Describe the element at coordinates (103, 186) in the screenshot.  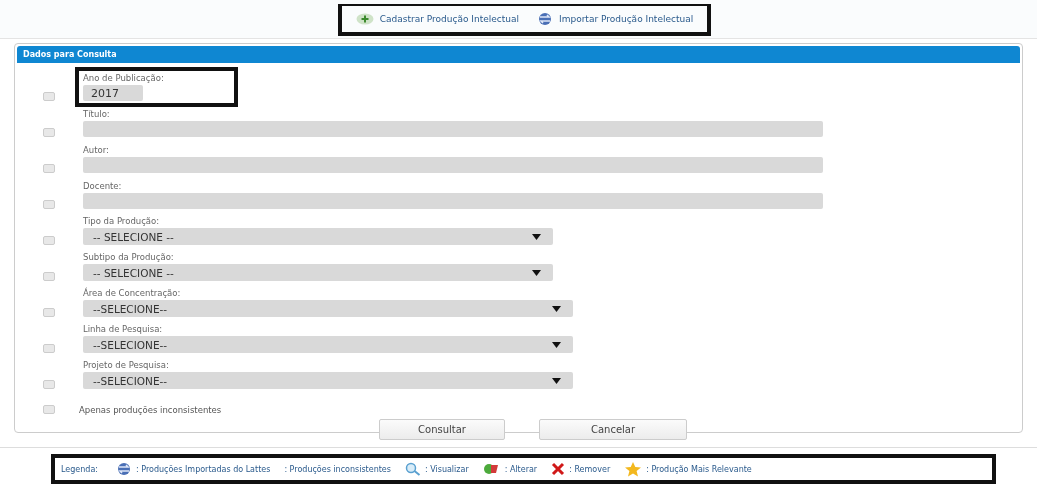
I see `field-label: Docente:` at that location.